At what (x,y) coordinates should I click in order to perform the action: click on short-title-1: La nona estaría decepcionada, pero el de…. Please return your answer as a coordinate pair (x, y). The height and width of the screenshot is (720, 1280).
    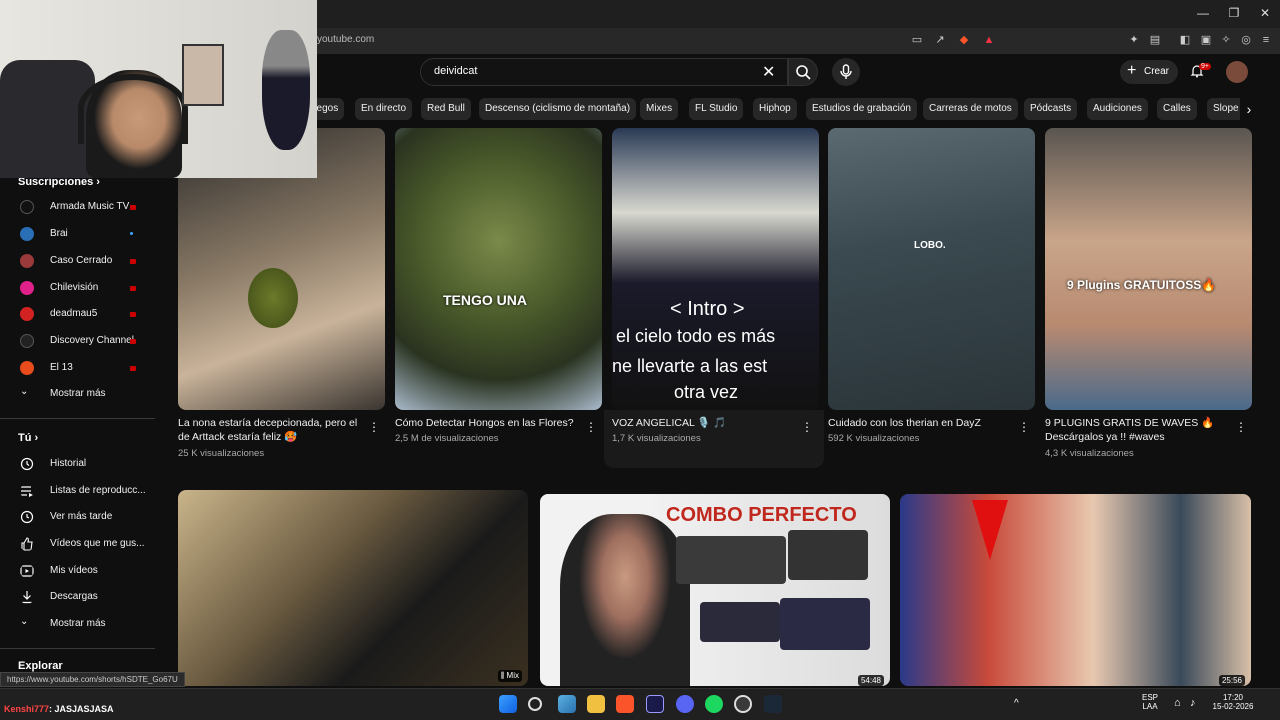
    Looking at the image, I should click on (271, 430).